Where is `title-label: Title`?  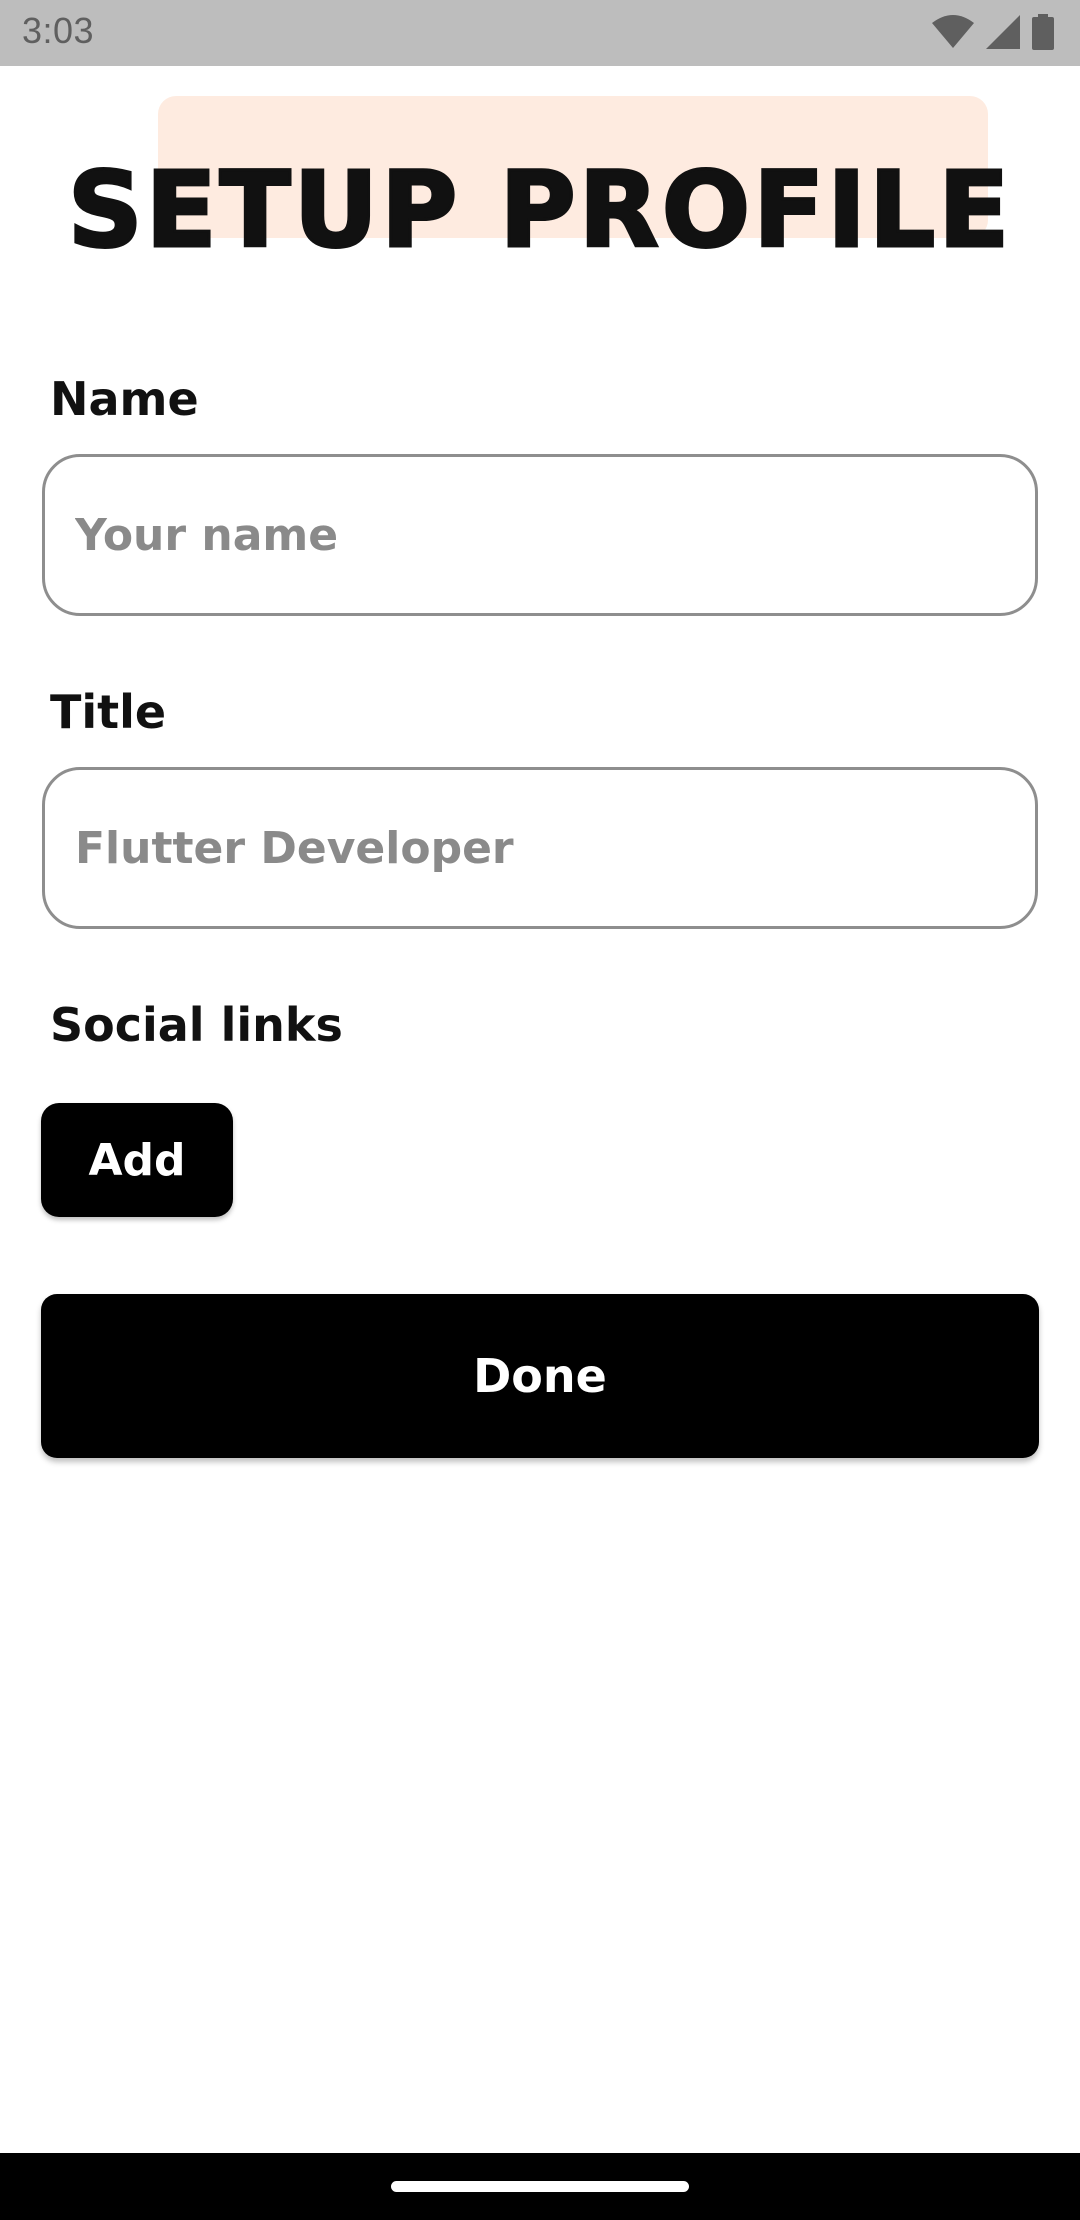
title-label: Title is located at coordinates (108, 712).